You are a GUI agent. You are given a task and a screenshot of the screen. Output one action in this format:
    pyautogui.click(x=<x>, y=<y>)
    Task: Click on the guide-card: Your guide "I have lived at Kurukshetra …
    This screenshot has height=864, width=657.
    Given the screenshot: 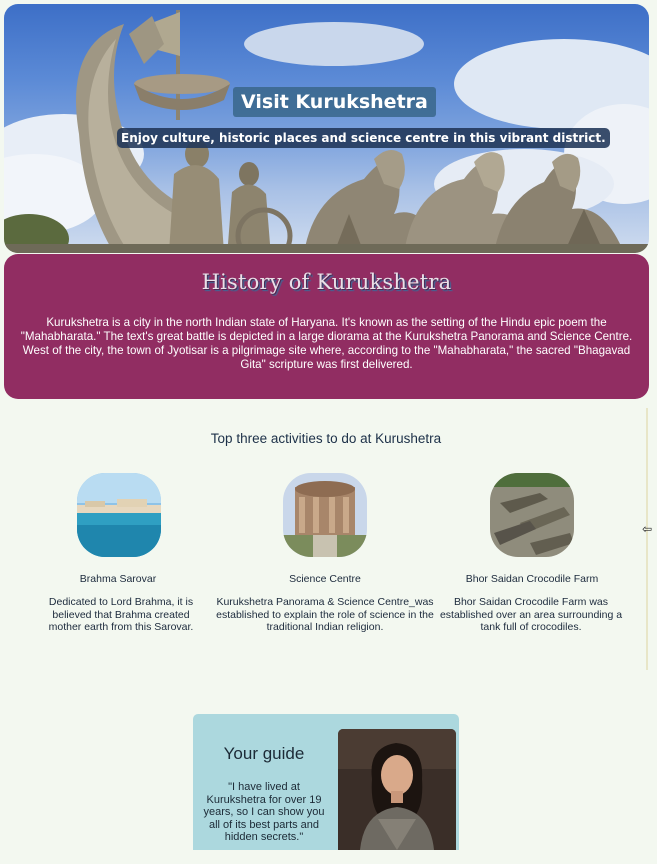 What is the action you would take?
    pyautogui.click(x=326, y=782)
    